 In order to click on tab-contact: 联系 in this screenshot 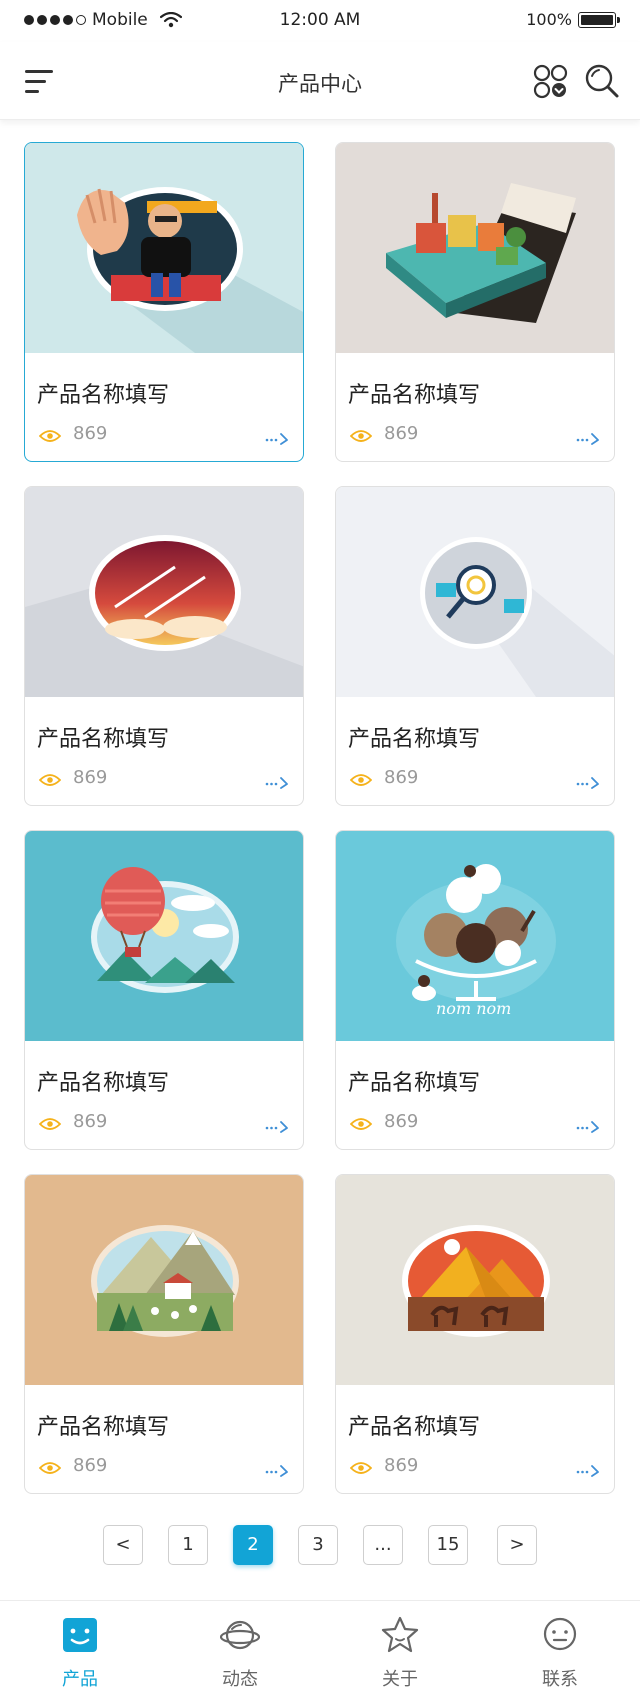, I will do `click(560, 1650)`.